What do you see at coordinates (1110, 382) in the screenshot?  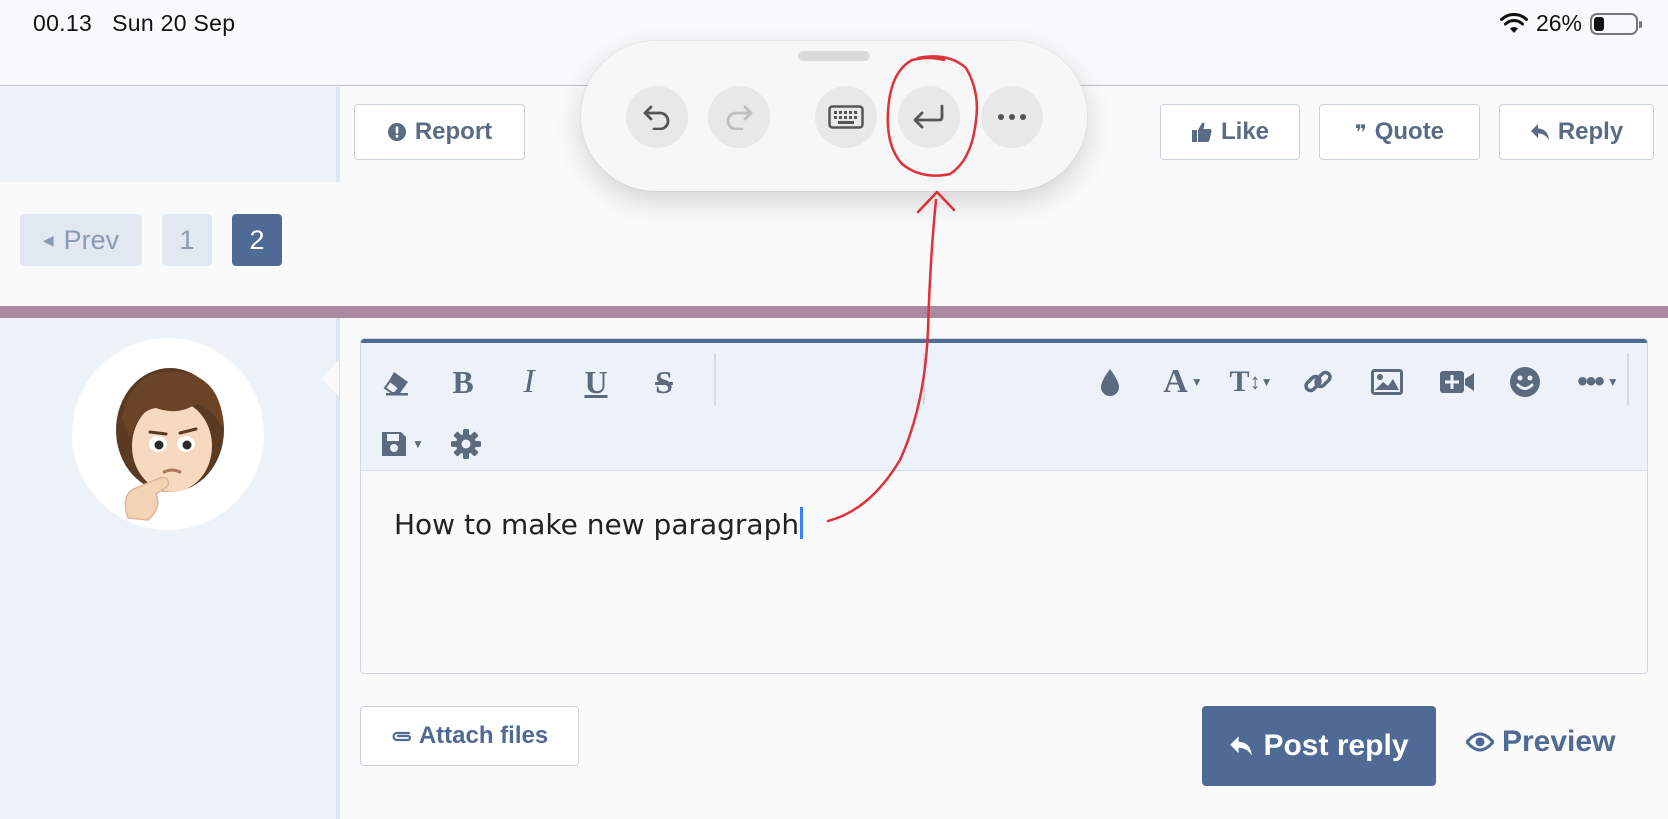 I see `text-color-icon` at bounding box center [1110, 382].